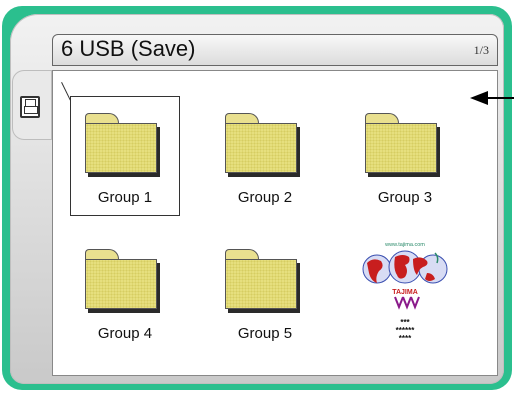  Describe the element at coordinates (500, 98) in the screenshot. I see `callout-arrow-line` at that location.